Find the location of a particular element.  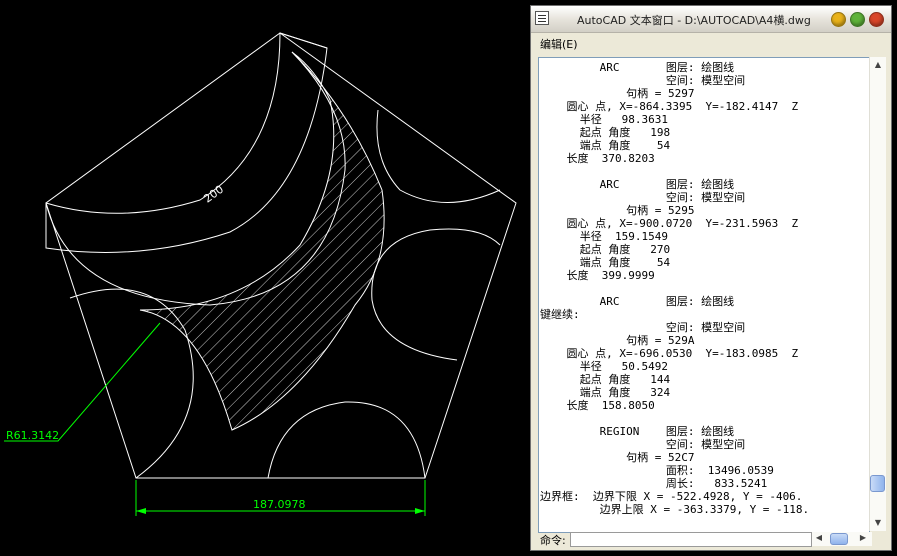

radius-leader is located at coordinates (82, 382).